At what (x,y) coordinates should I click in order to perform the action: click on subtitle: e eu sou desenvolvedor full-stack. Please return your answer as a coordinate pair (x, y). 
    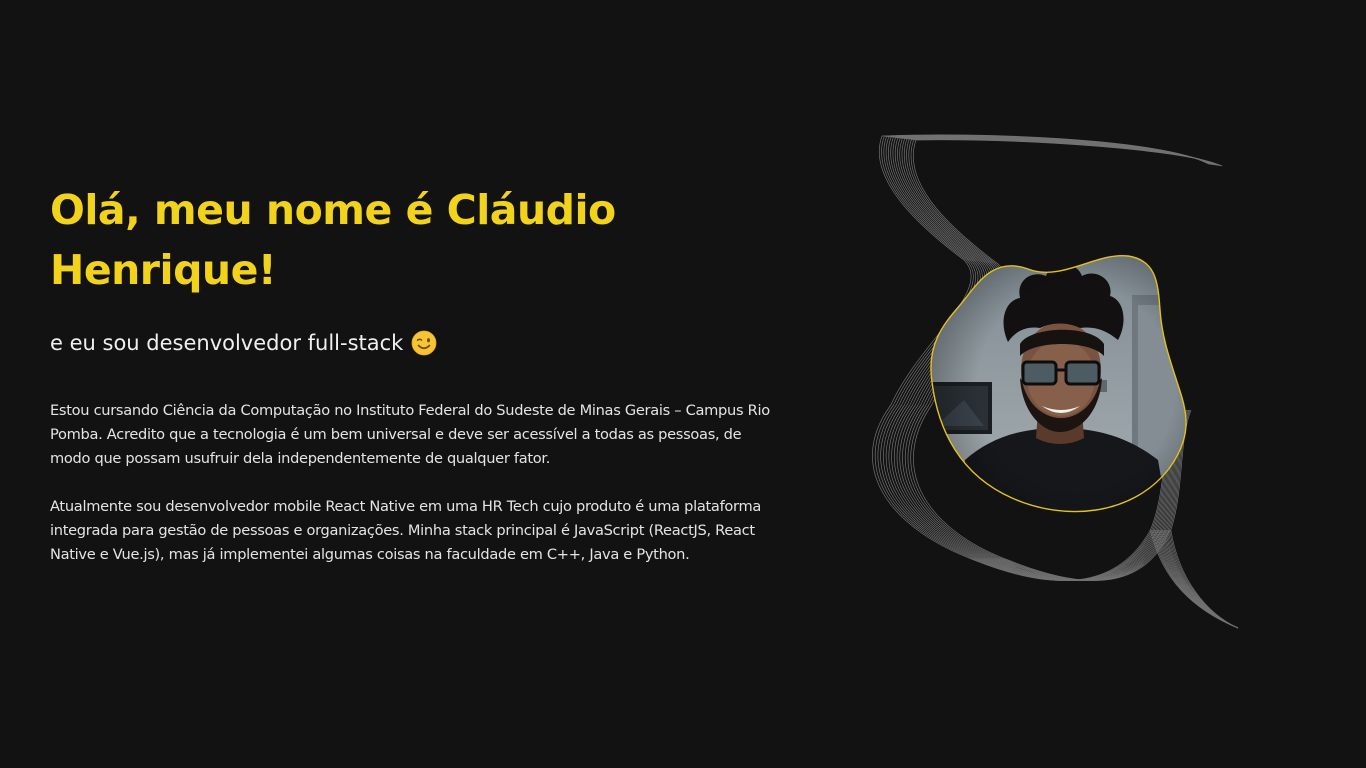
    Looking at the image, I should click on (410, 343).